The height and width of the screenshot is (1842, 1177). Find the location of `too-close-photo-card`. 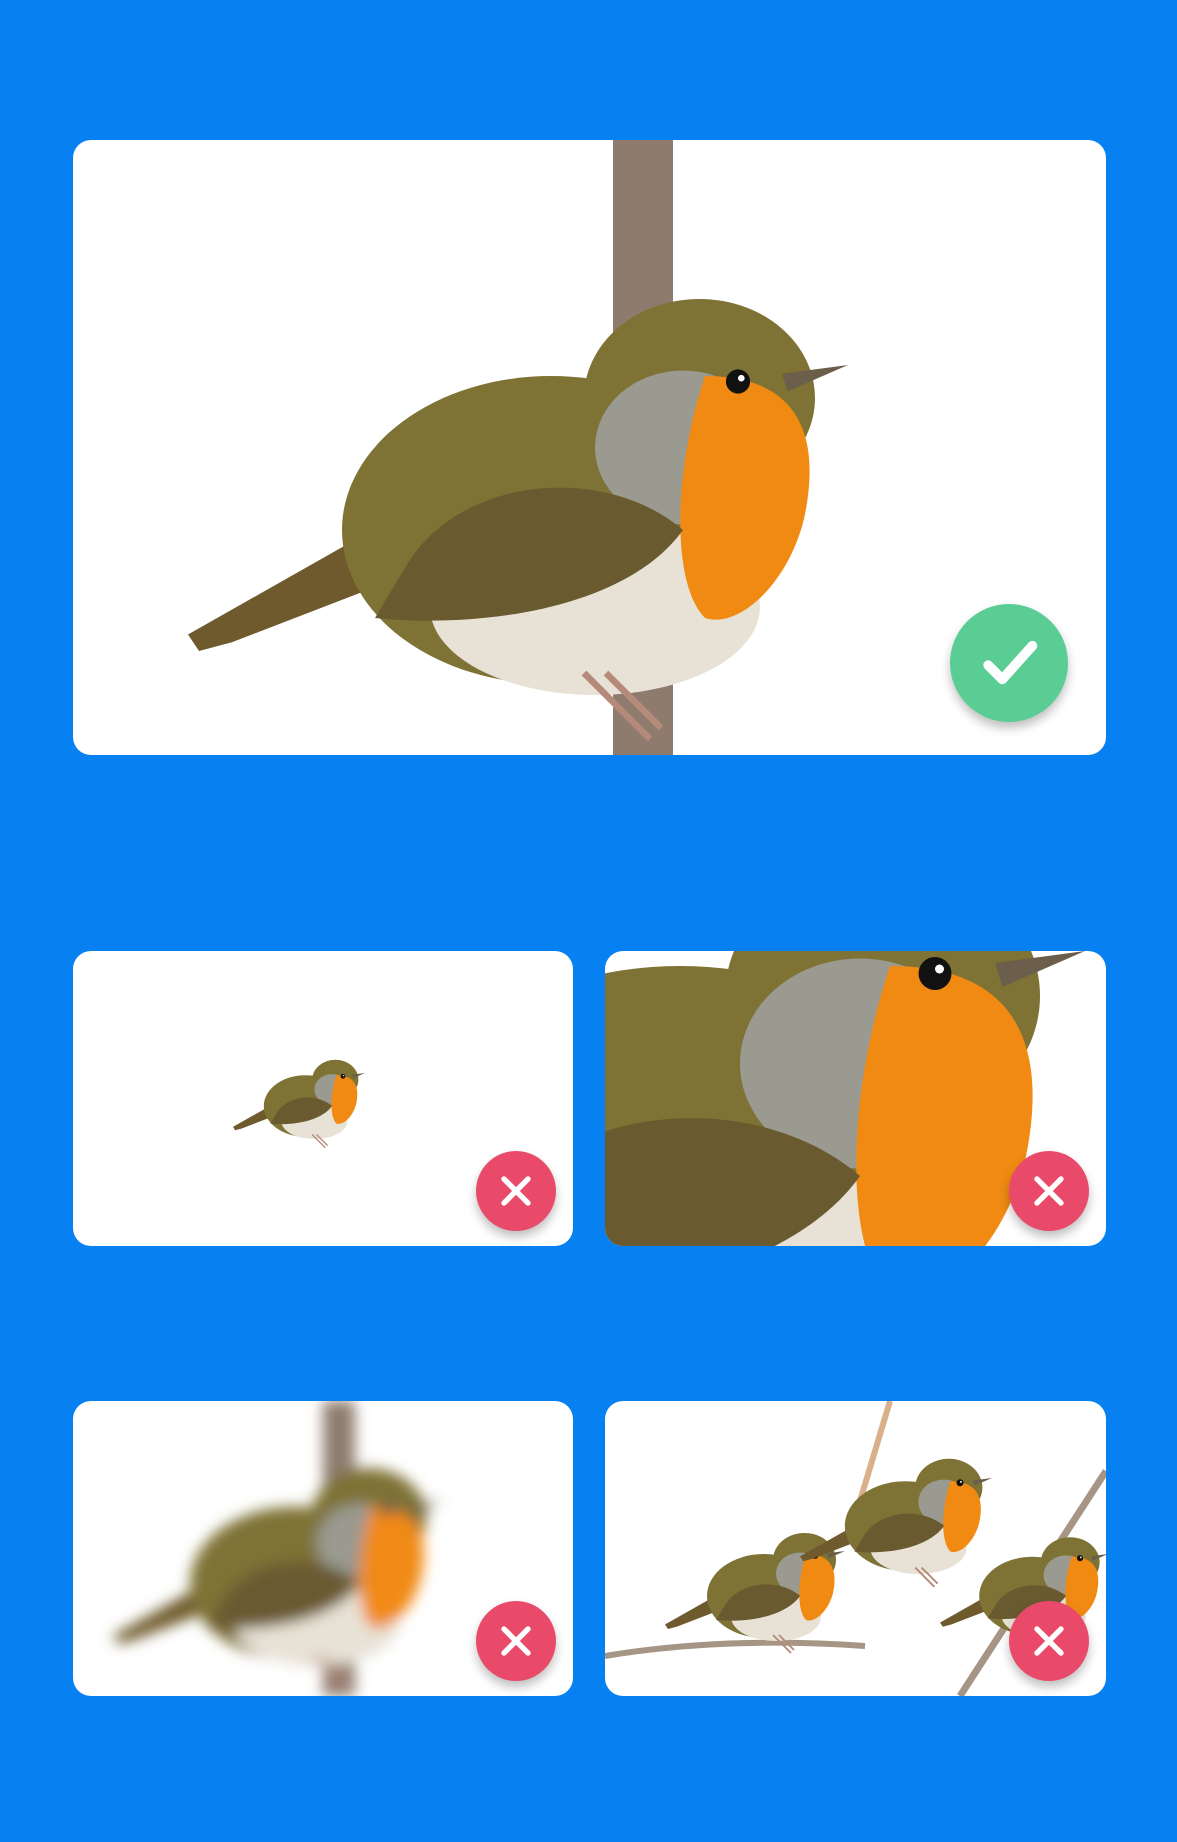

too-close-photo-card is located at coordinates (855, 1098).